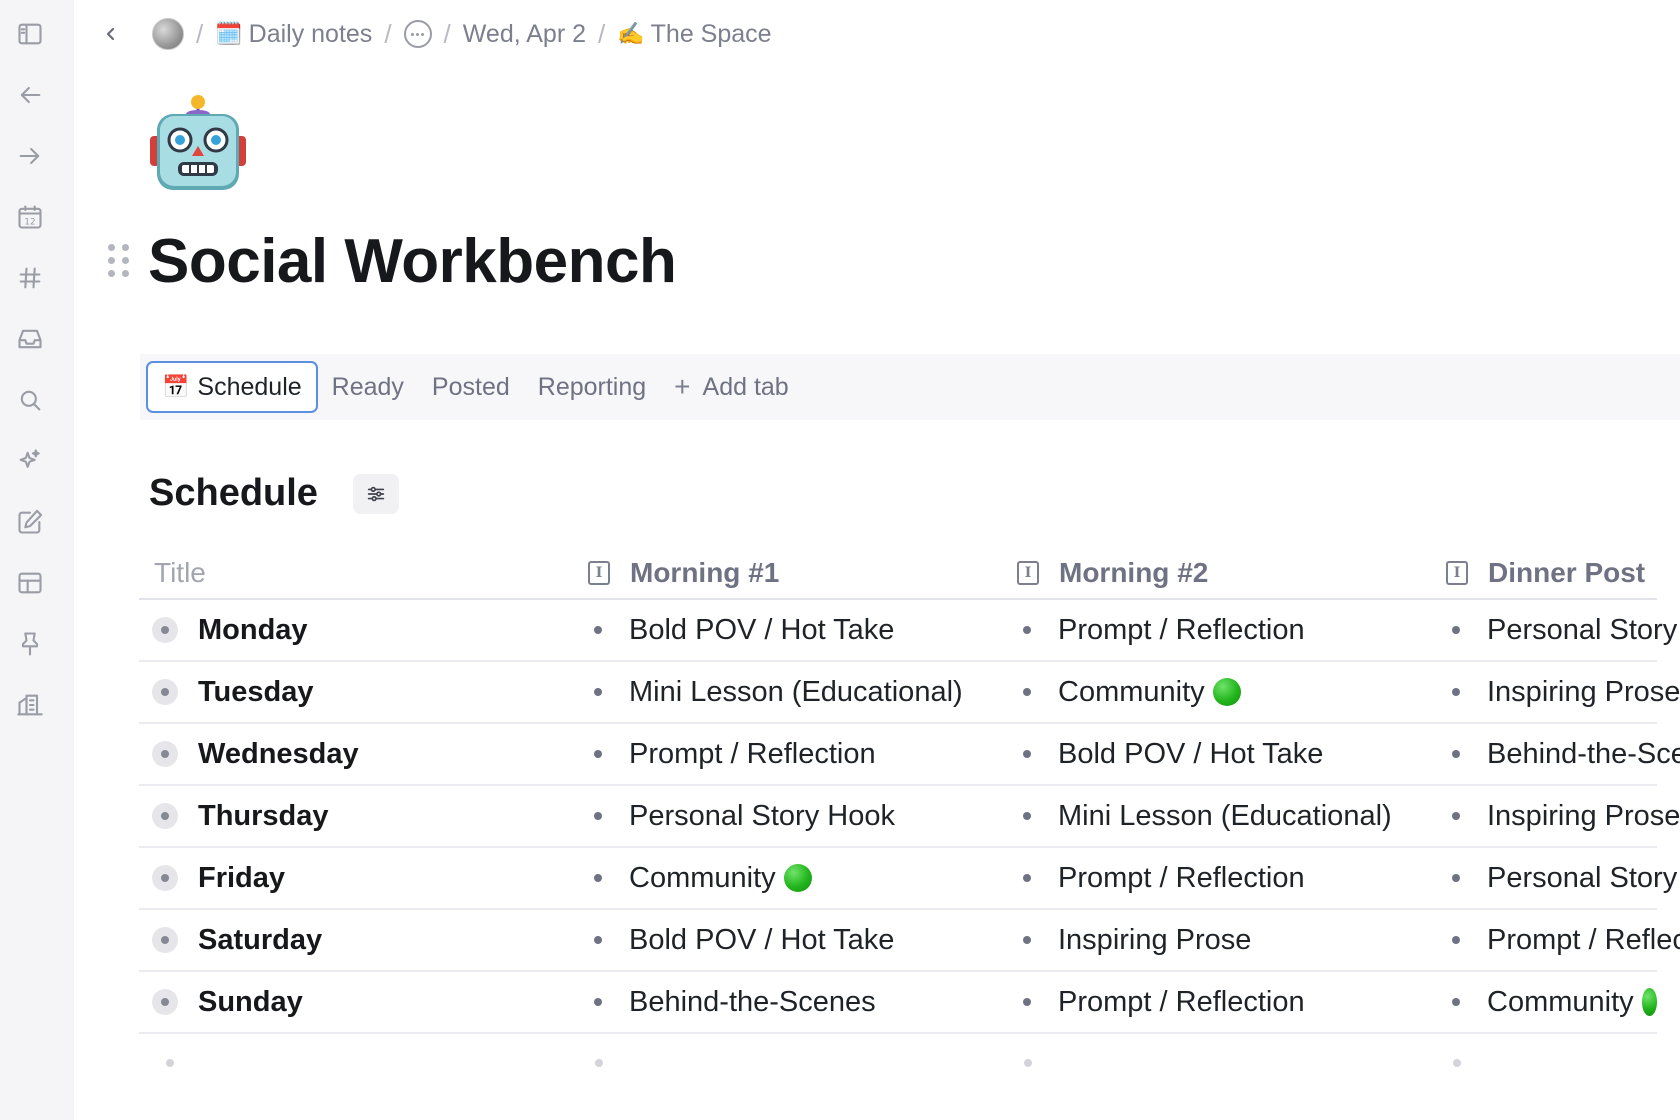  Describe the element at coordinates (353, 692) in the screenshot. I see `day-cell: Tuesday` at that location.